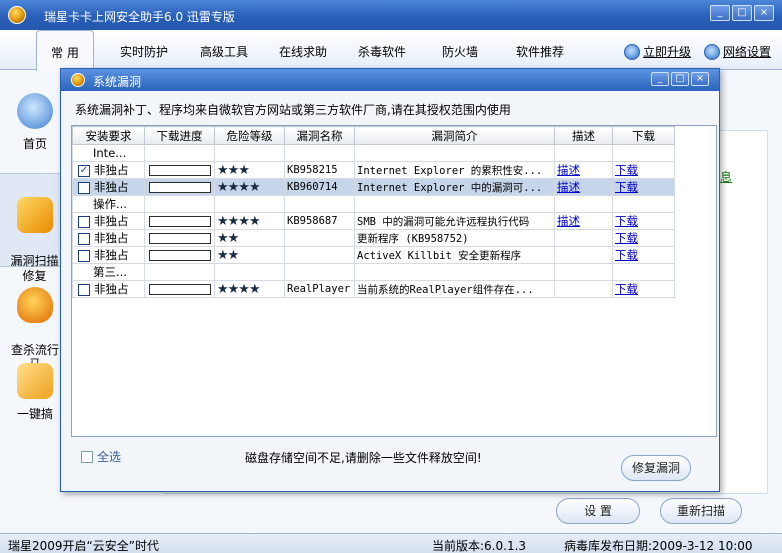  I want to click on close-button: ×, so click(764, 13).